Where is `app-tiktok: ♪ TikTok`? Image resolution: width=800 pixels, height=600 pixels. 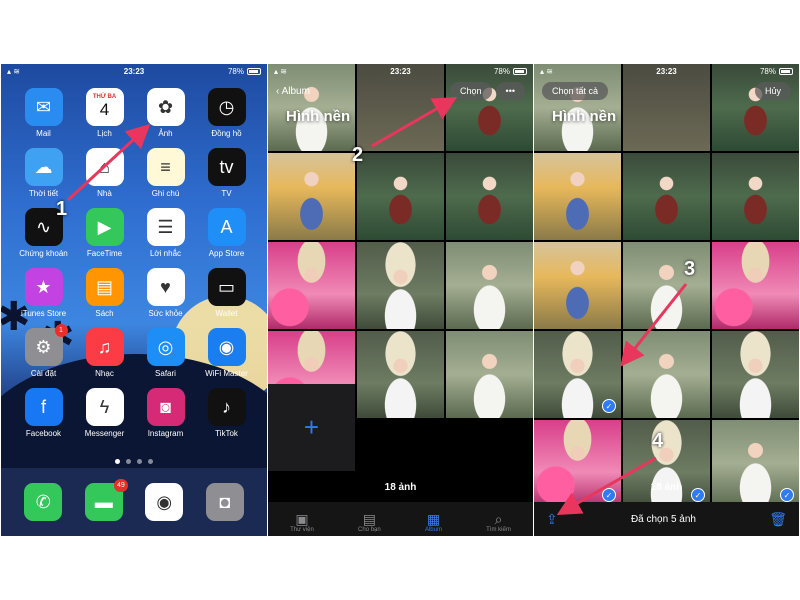
app-tiktok: ♪ TikTok is located at coordinates (226, 413).